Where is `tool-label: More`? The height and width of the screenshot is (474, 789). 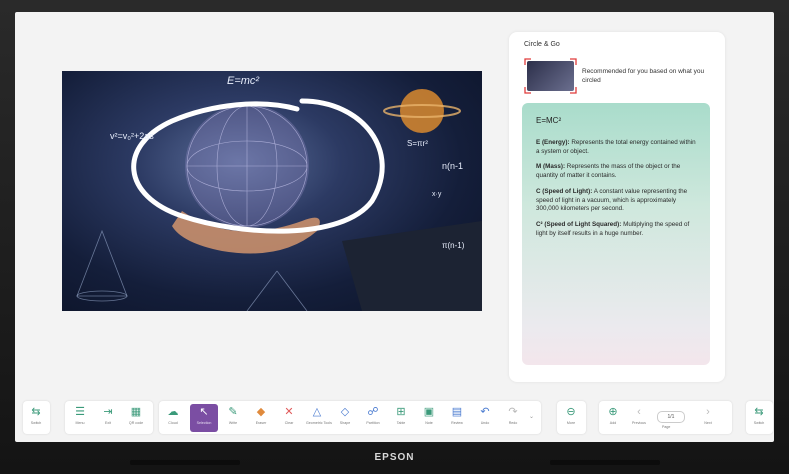
tool-label: More is located at coordinates (571, 423).